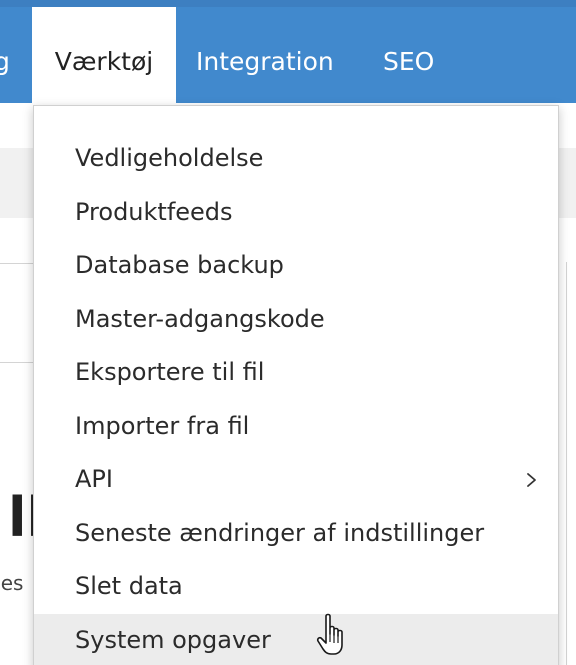 This screenshot has width=576, height=665. Describe the element at coordinates (296, 159) in the screenshot. I see `menu-item-vedligeholdelse: Vedligeholdelse` at that location.